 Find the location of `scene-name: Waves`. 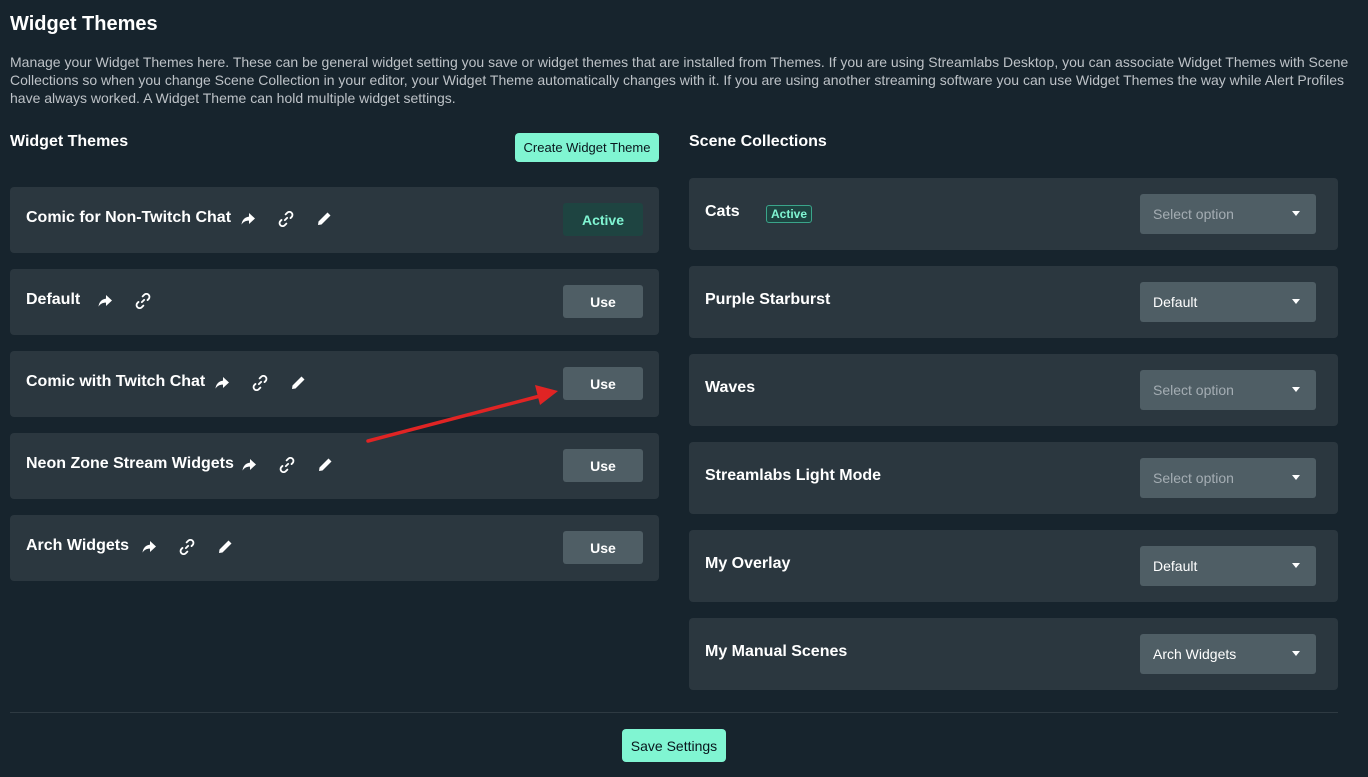

scene-name: Waves is located at coordinates (730, 387).